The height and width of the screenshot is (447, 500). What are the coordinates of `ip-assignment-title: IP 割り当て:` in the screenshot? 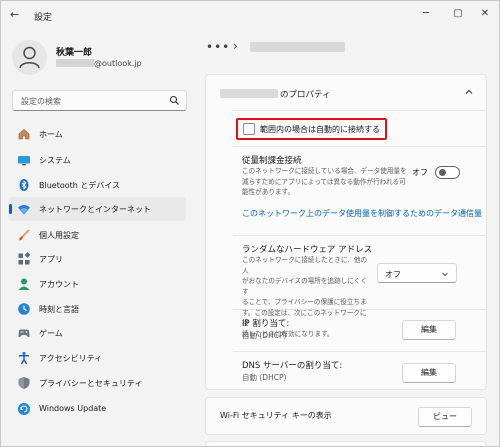 It's located at (266, 324).